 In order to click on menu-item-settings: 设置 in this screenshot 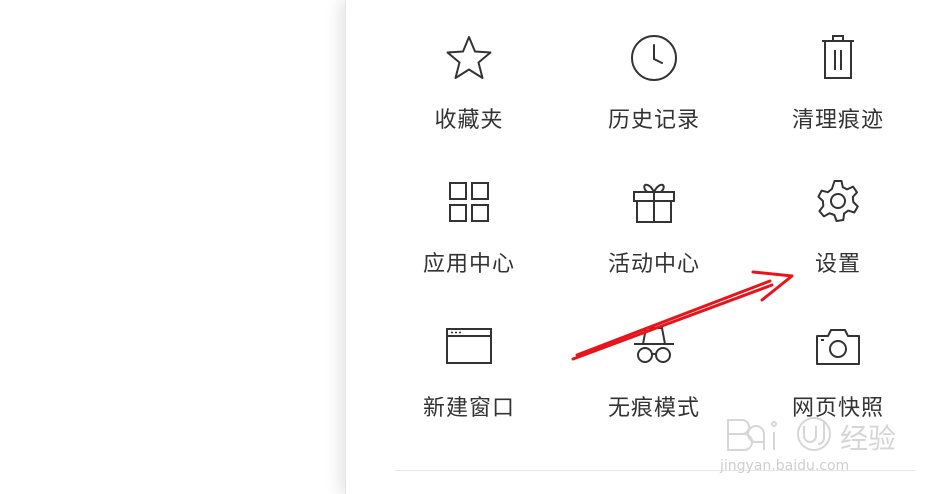, I will do `click(838, 236)`.